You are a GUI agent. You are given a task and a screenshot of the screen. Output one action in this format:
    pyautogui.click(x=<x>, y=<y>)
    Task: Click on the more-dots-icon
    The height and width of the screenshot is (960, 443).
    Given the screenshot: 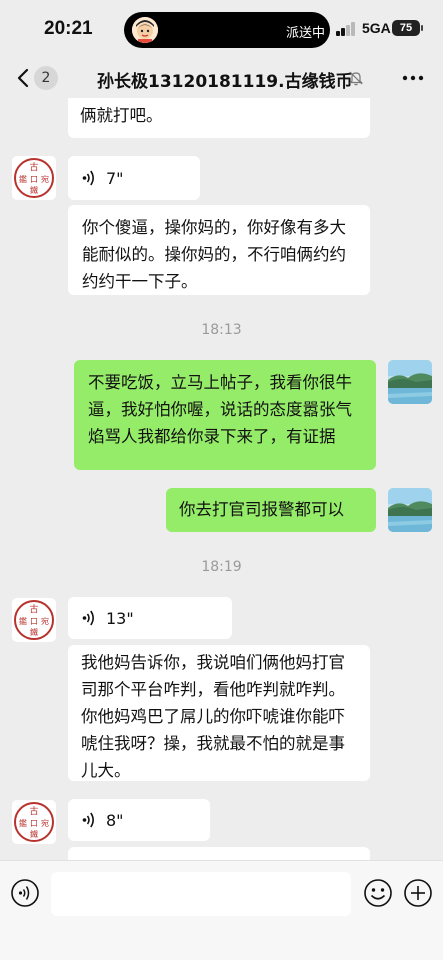 What is the action you would take?
    pyautogui.click(x=413, y=78)
    